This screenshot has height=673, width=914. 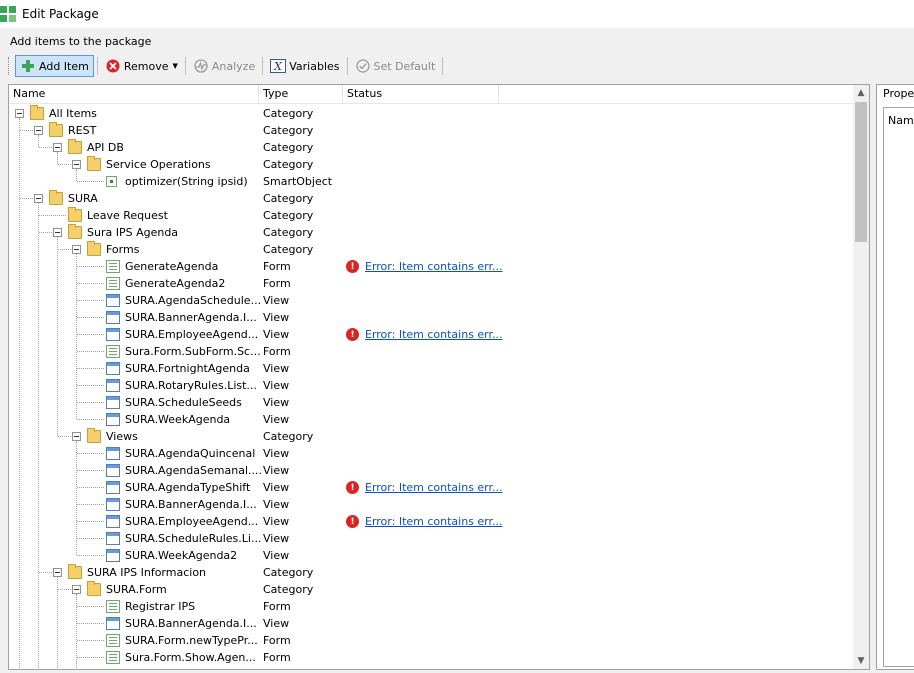 I want to click on variables-label: Variables, so click(x=314, y=66).